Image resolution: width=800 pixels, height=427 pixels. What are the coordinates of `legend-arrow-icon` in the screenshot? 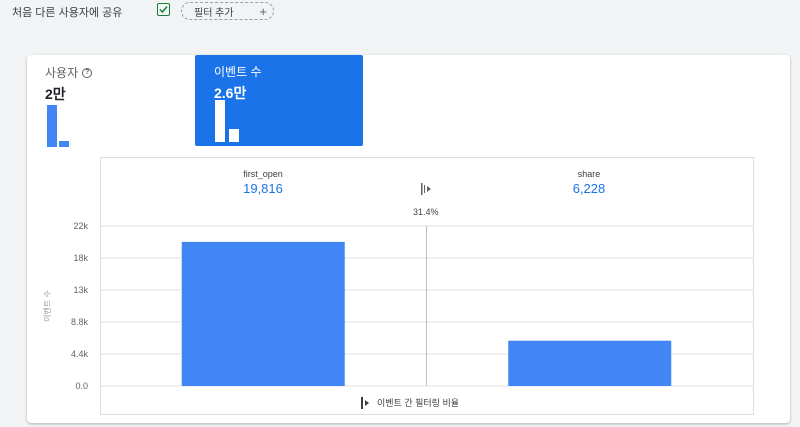 It's located at (367, 402).